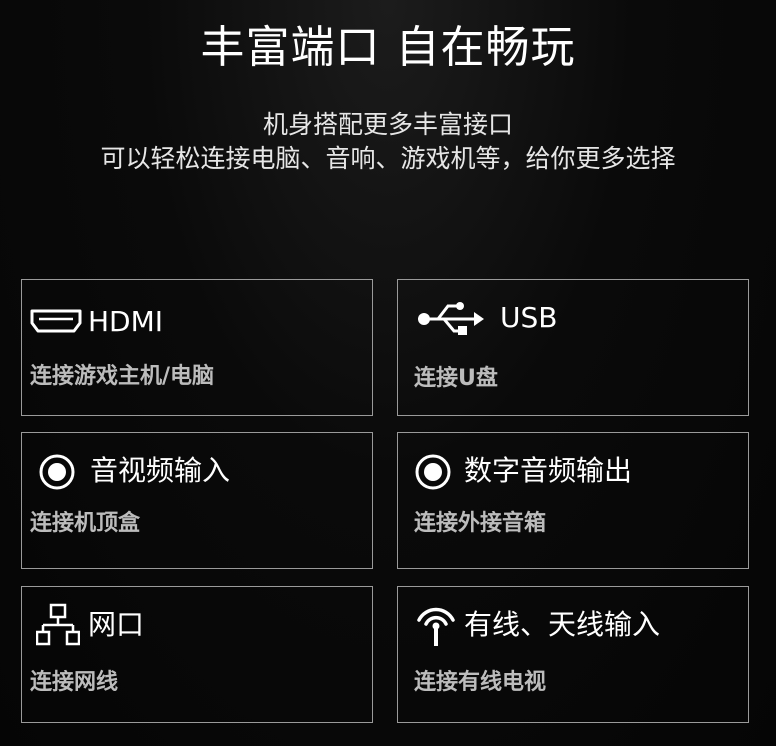 The image size is (776, 746). Describe the element at coordinates (388, 47) in the screenshot. I see `page-title: 丰富端口 自在畅玩` at that location.